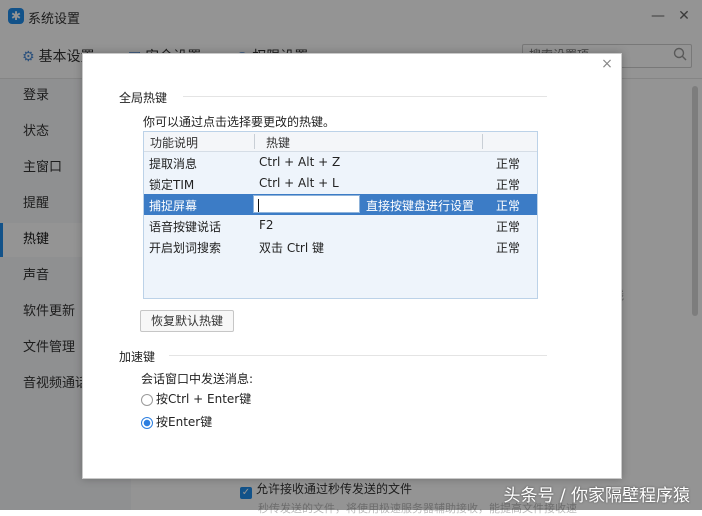  Describe the element at coordinates (306, 204) in the screenshot. I see `hotkey-edit-field: Ctrl + Shift +` at that location.